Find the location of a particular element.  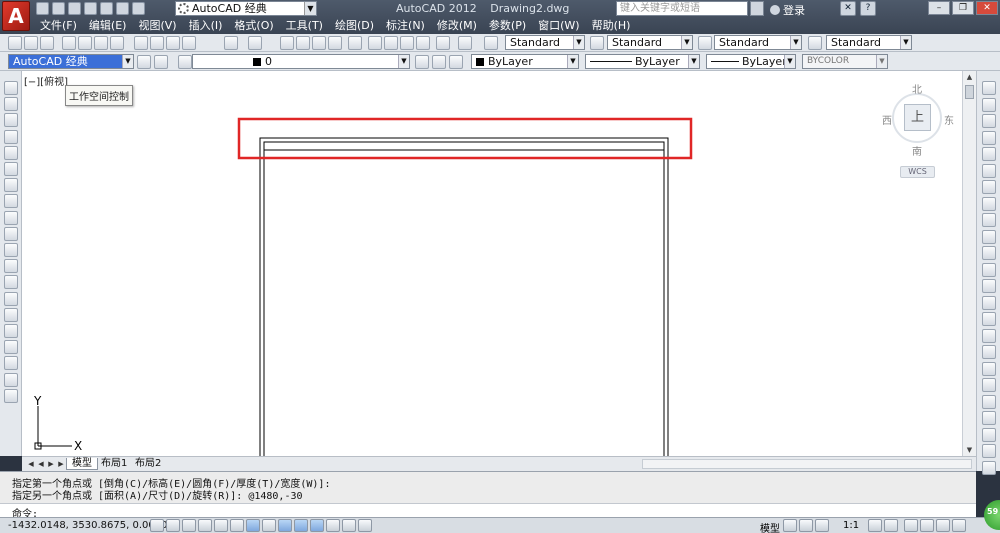

menu-item: 帮助(H) is located at coordinates (613, 25).